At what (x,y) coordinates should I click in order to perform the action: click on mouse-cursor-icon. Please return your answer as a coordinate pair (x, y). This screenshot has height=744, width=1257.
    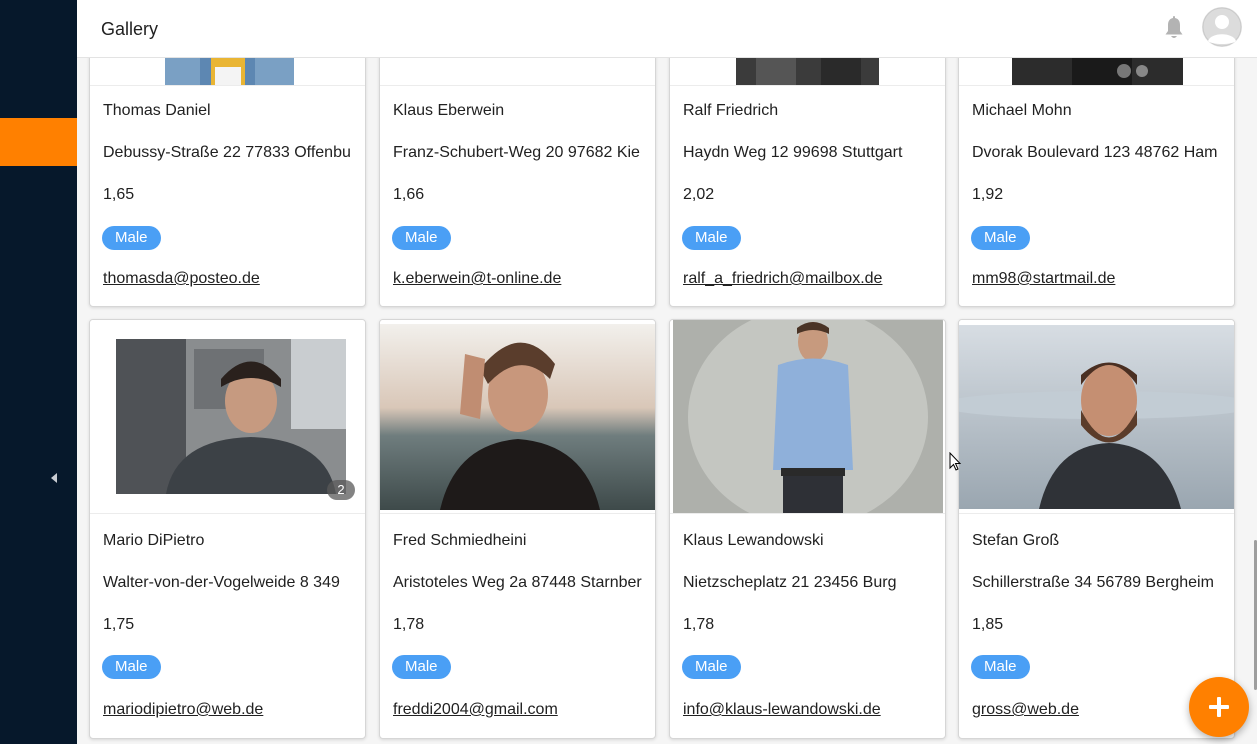
    Looking at the image, I should click on (955, 461).